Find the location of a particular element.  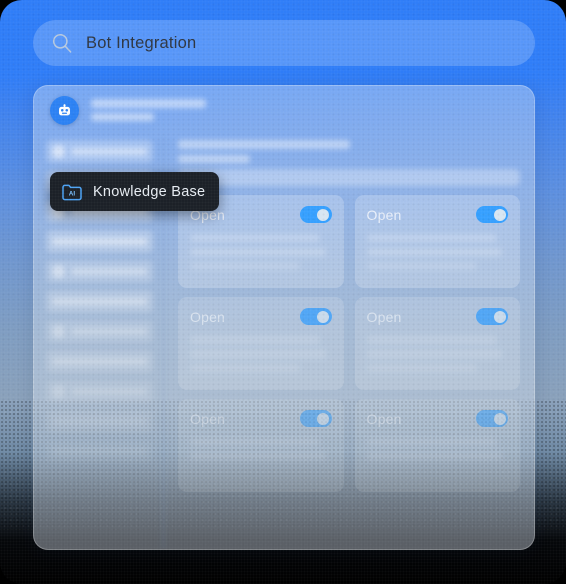

svg-text: AI is located at coordinates (72, 193).